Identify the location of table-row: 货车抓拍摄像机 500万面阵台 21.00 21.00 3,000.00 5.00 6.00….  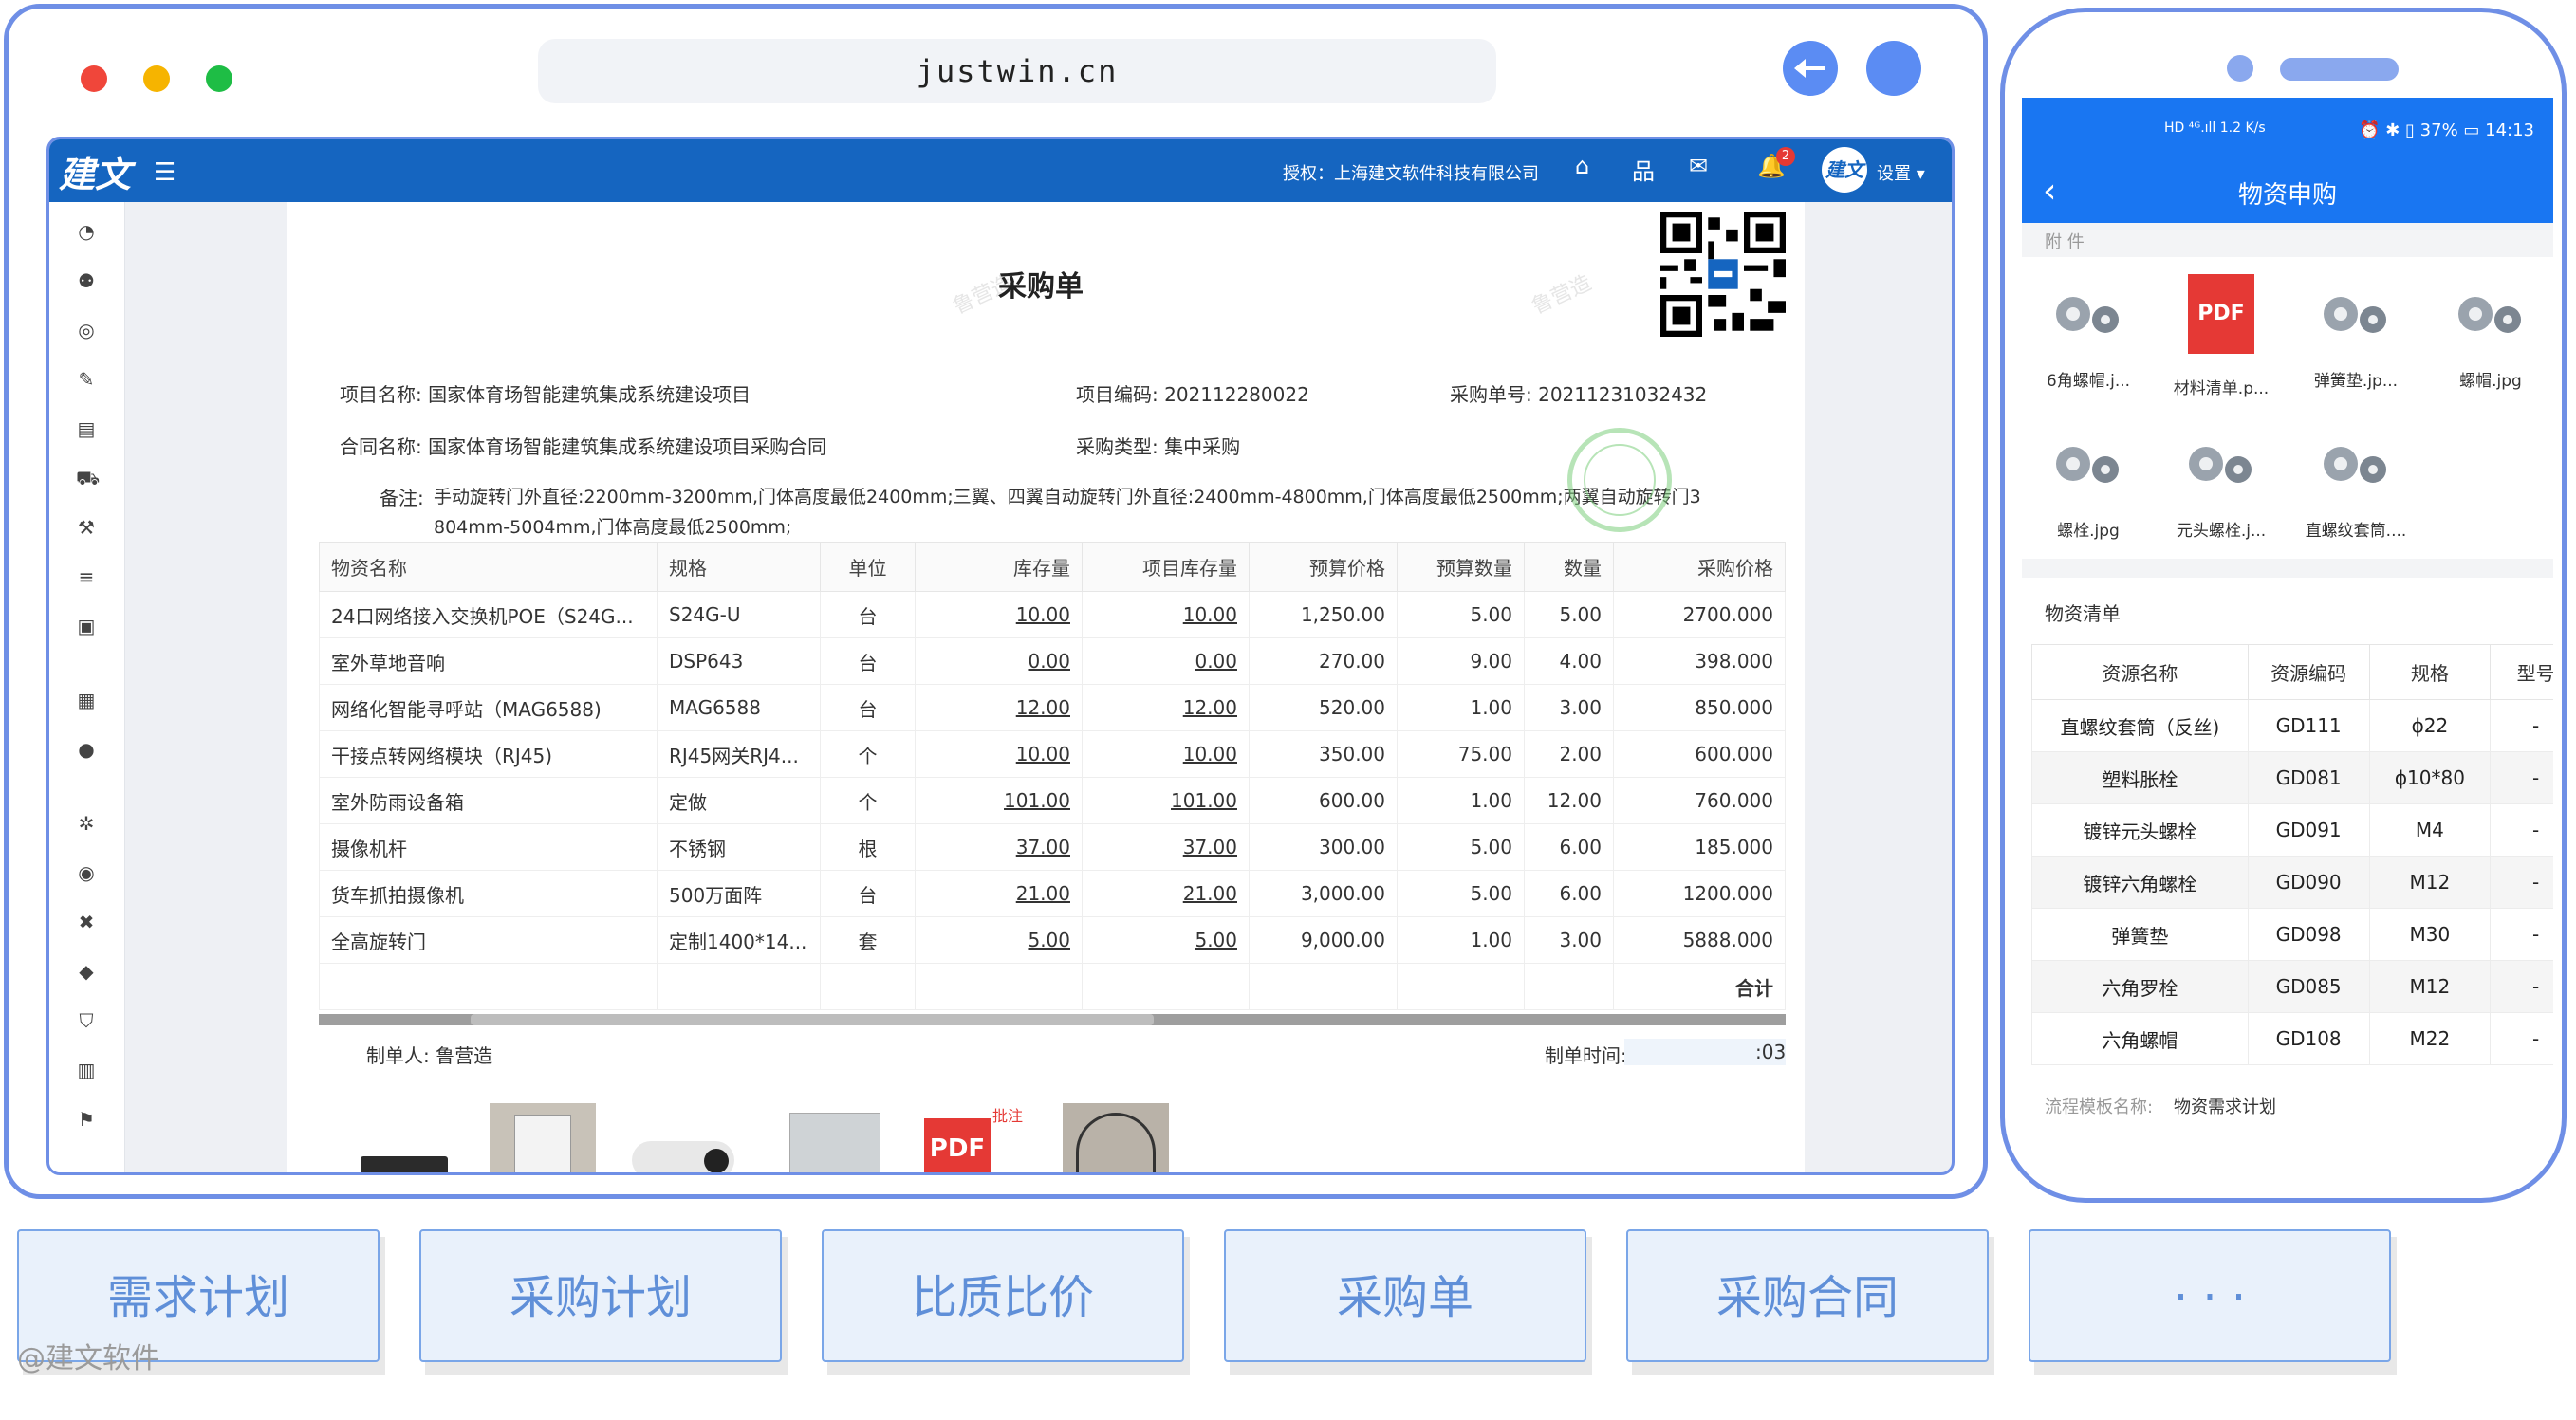
(1052, 893).